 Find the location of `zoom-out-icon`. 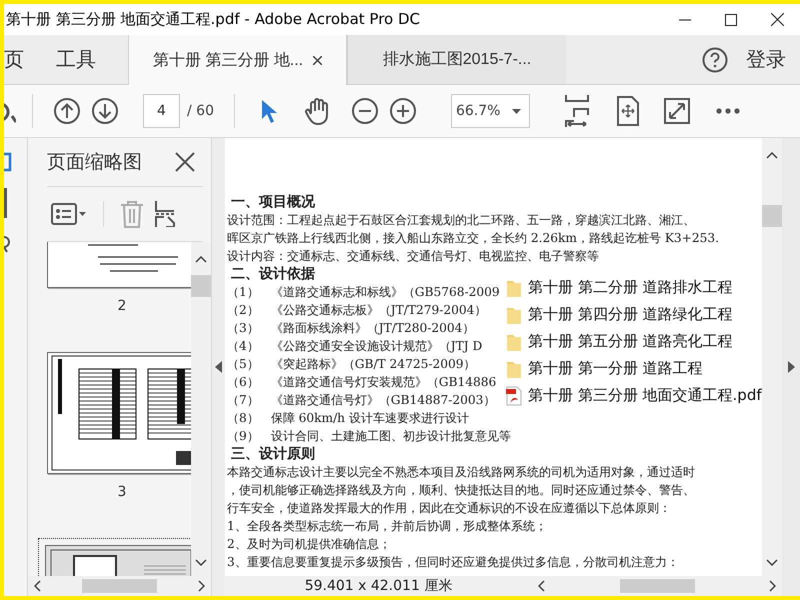

zoom-out-icon is located at coordinates (364, 111).